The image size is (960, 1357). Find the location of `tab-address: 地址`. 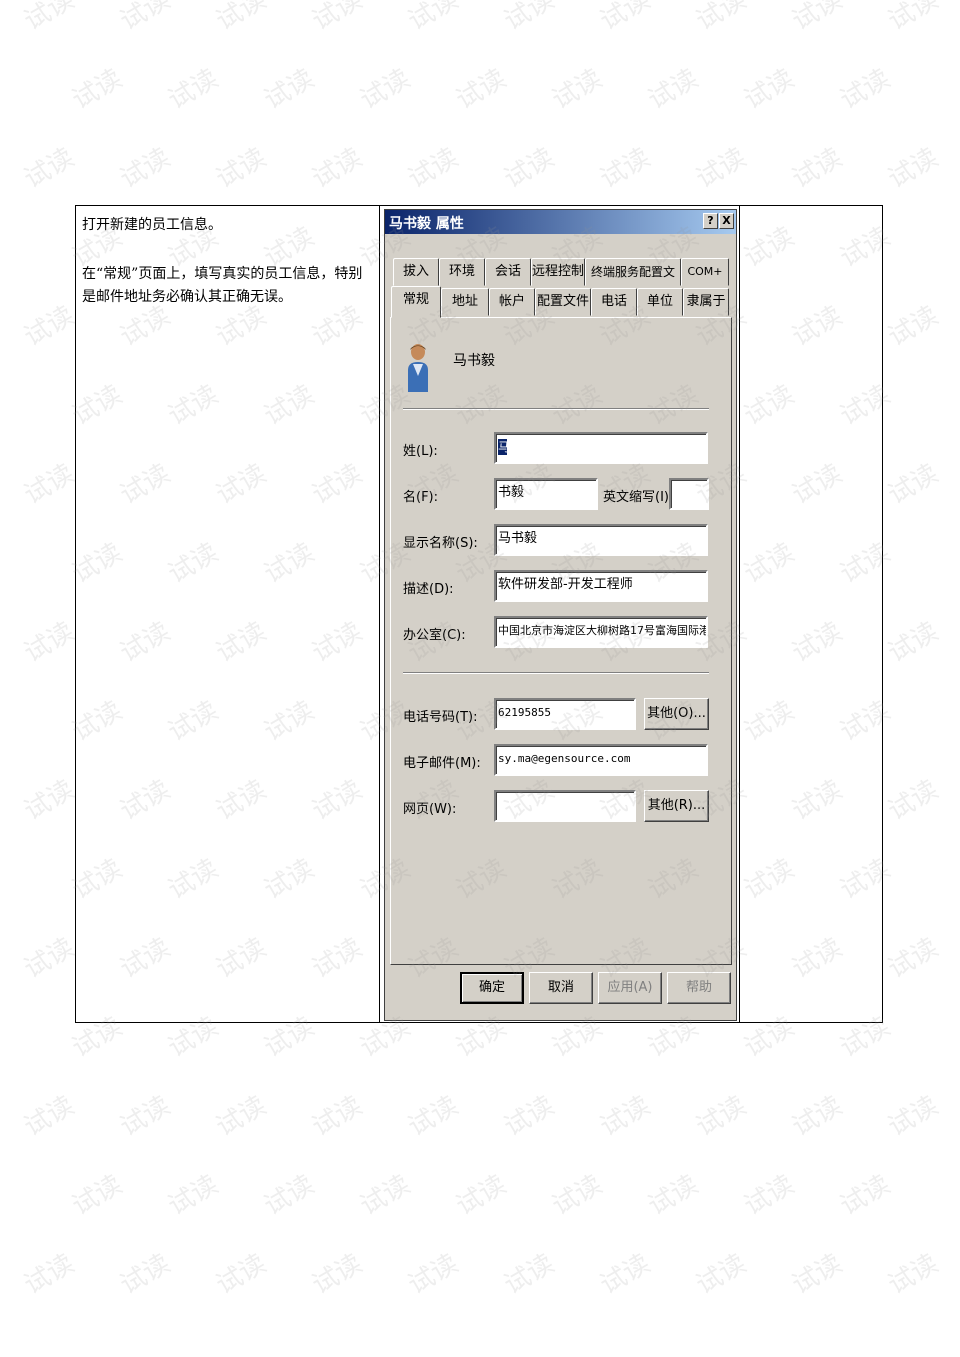

tab-address: 地址 is located at coordinates (465, 302).